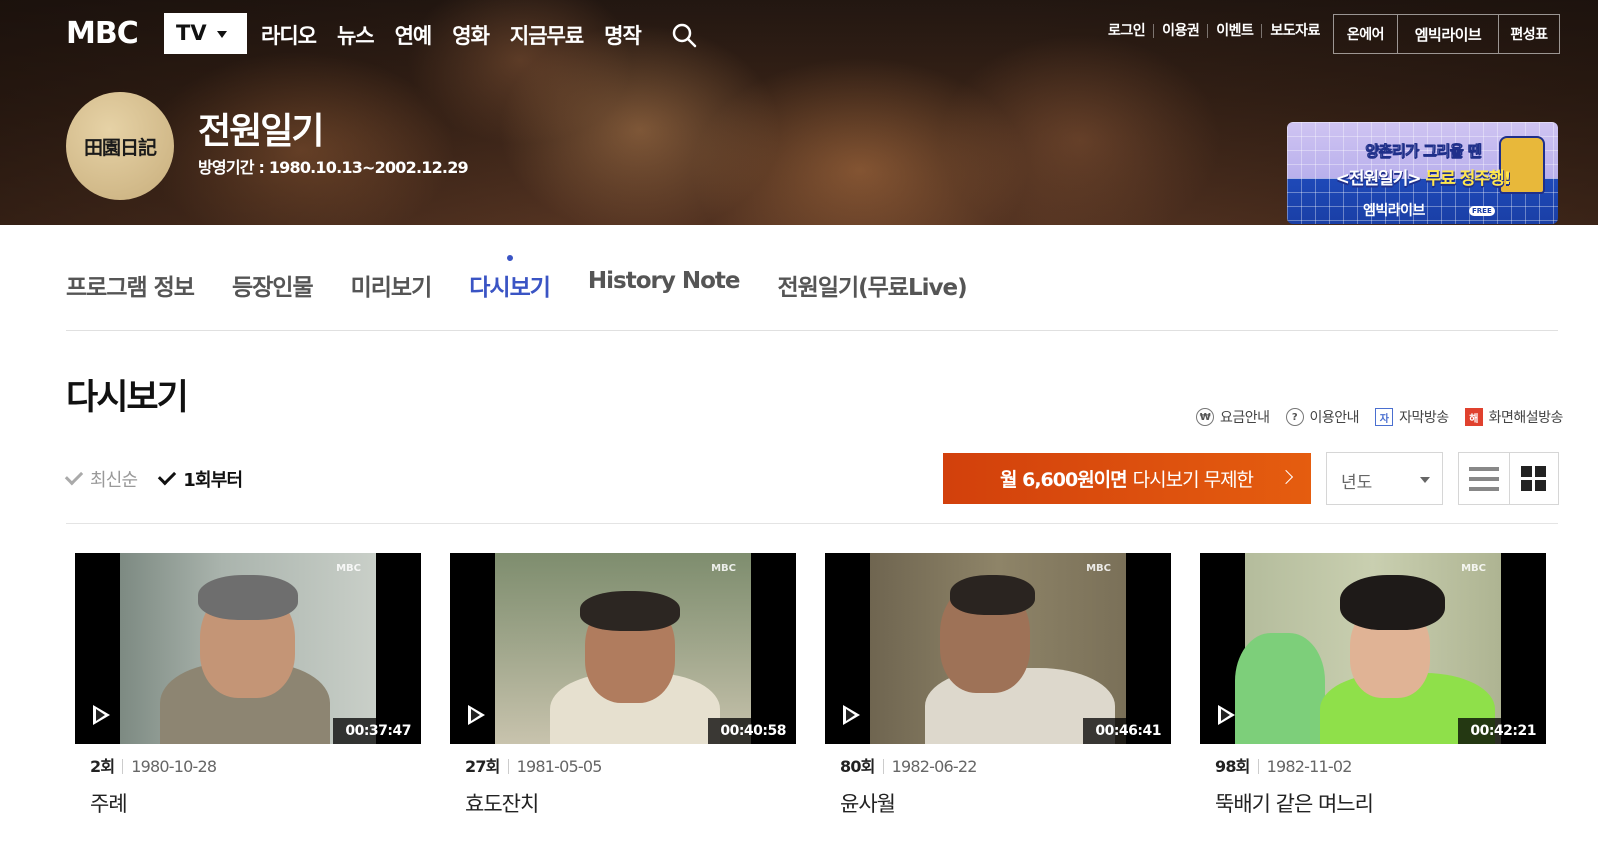 Image resolution: width=1598 pixels, height=851 pixels. I want to click on nav-radio: 라디오, so click(289, 35).